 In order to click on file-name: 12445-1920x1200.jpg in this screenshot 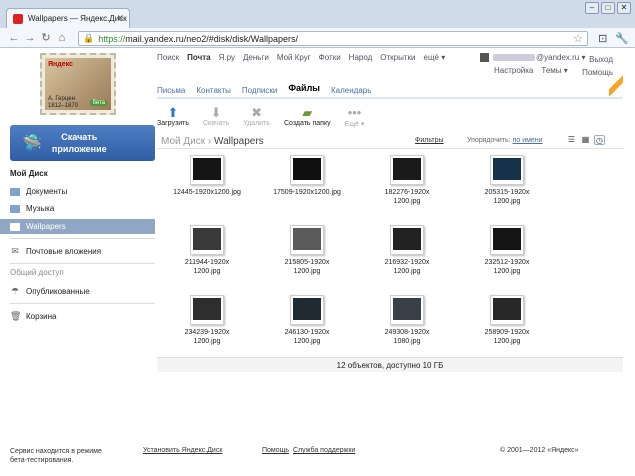, I will do `click(207, 192)`.